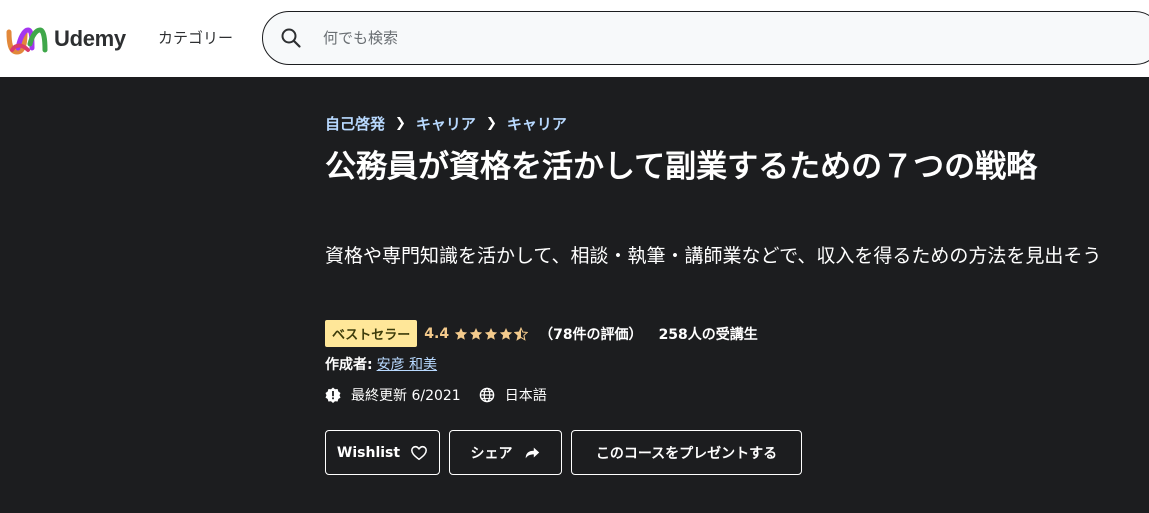 Image resolution: width=1149 pixels, height=513 pixels. Describe the element at coordinates (590, 334) in the screenshot. I see `rating-count-link: （78件の評価）` at that location.